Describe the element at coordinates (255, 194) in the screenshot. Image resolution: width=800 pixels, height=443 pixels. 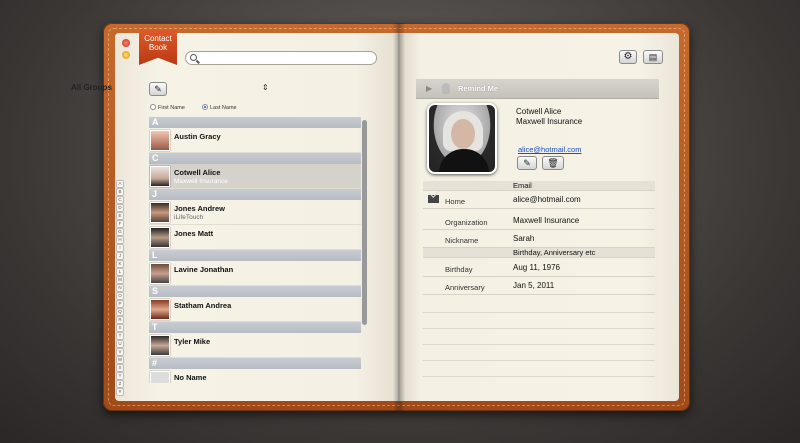
I see `section-header: J` at that location.